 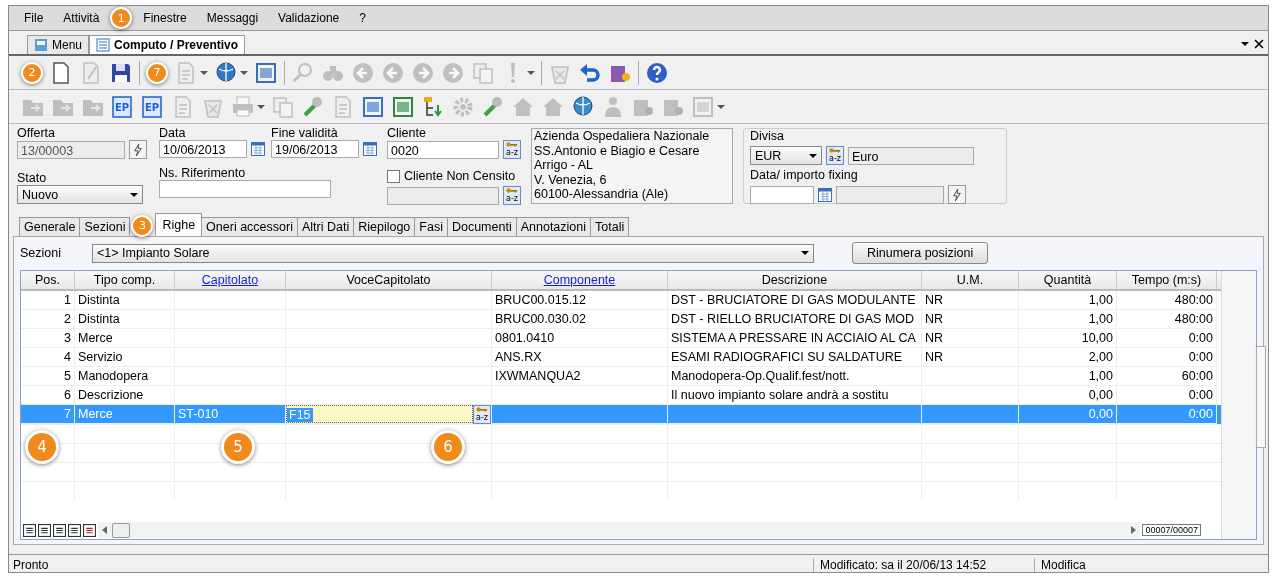 I want to click on document-tab: Menu, so click(x=58, y=44).